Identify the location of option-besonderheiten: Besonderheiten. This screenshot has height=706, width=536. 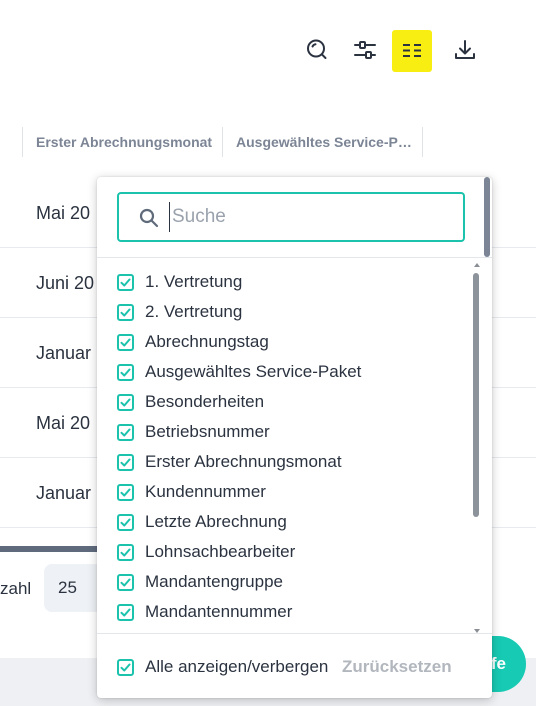
(190, 402).